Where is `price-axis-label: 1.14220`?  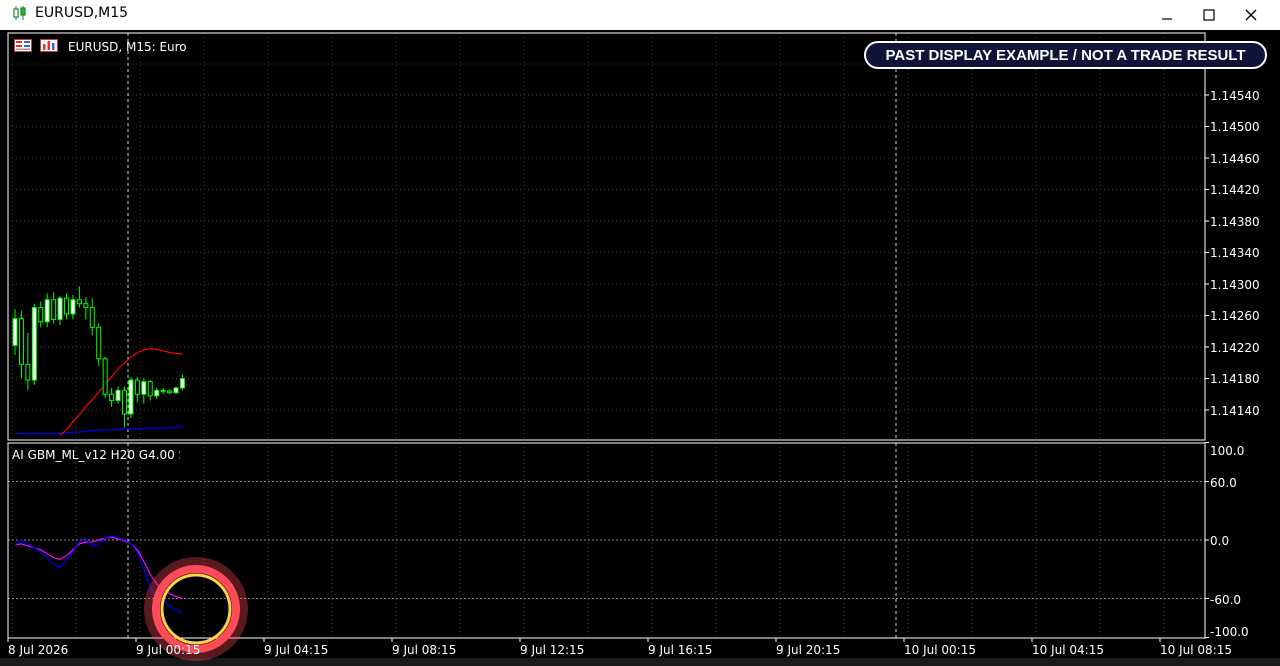 price-axis-label: 1.14220 is located at coordinates (1235, 348).